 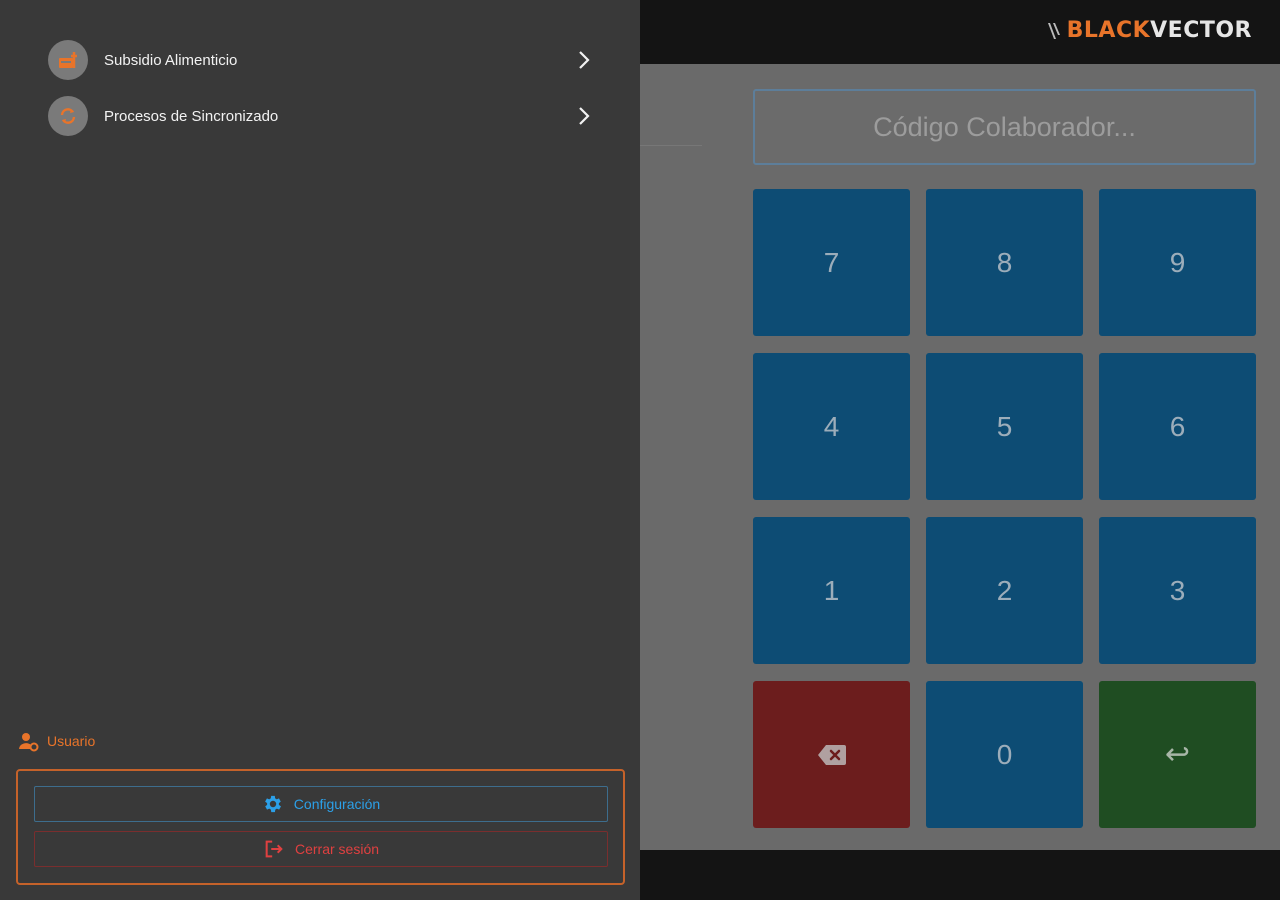 I want to click on blackvector-logo: BLACK VECTOR, so click(x=1149, y=30).